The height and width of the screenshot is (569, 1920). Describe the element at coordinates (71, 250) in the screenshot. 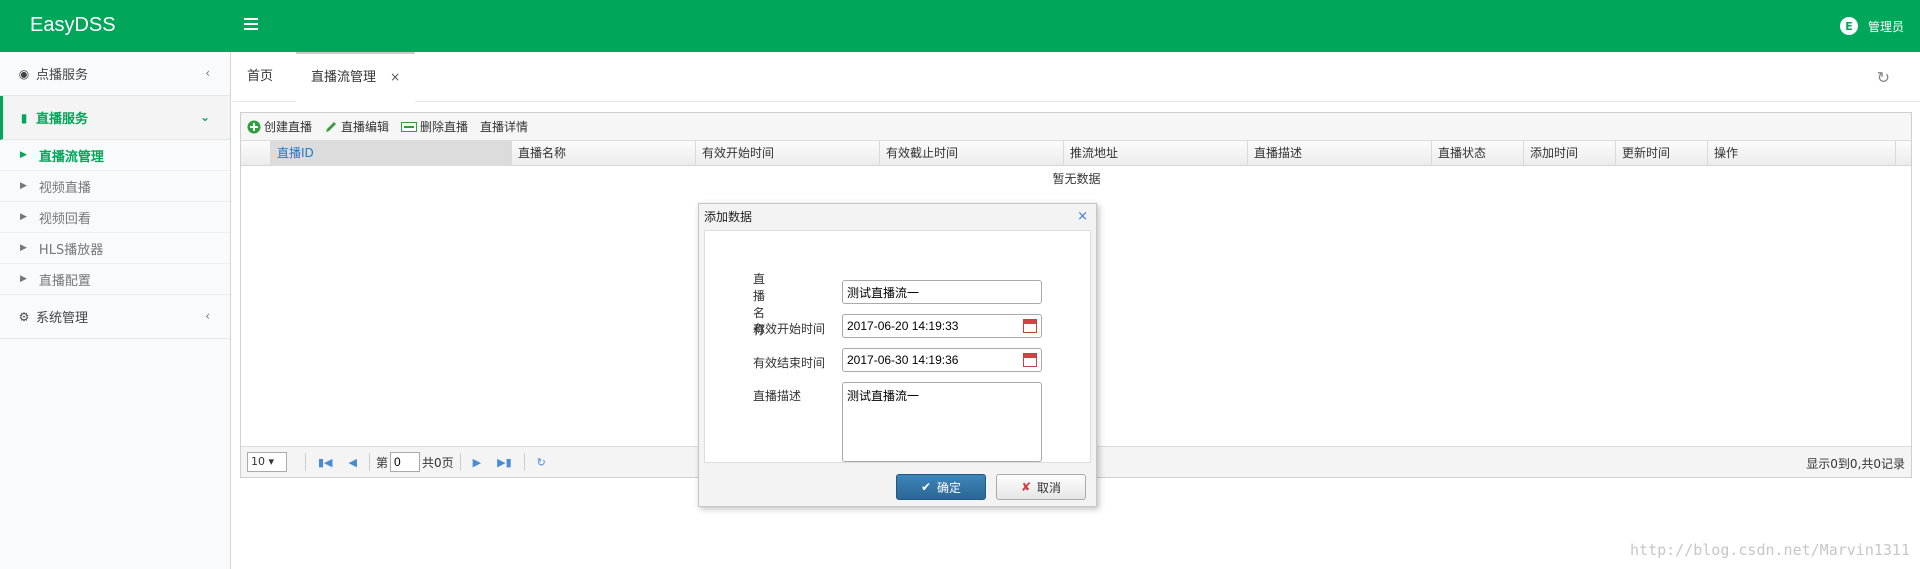

I see `sidebar-item-label: HLS播放器` at that location.